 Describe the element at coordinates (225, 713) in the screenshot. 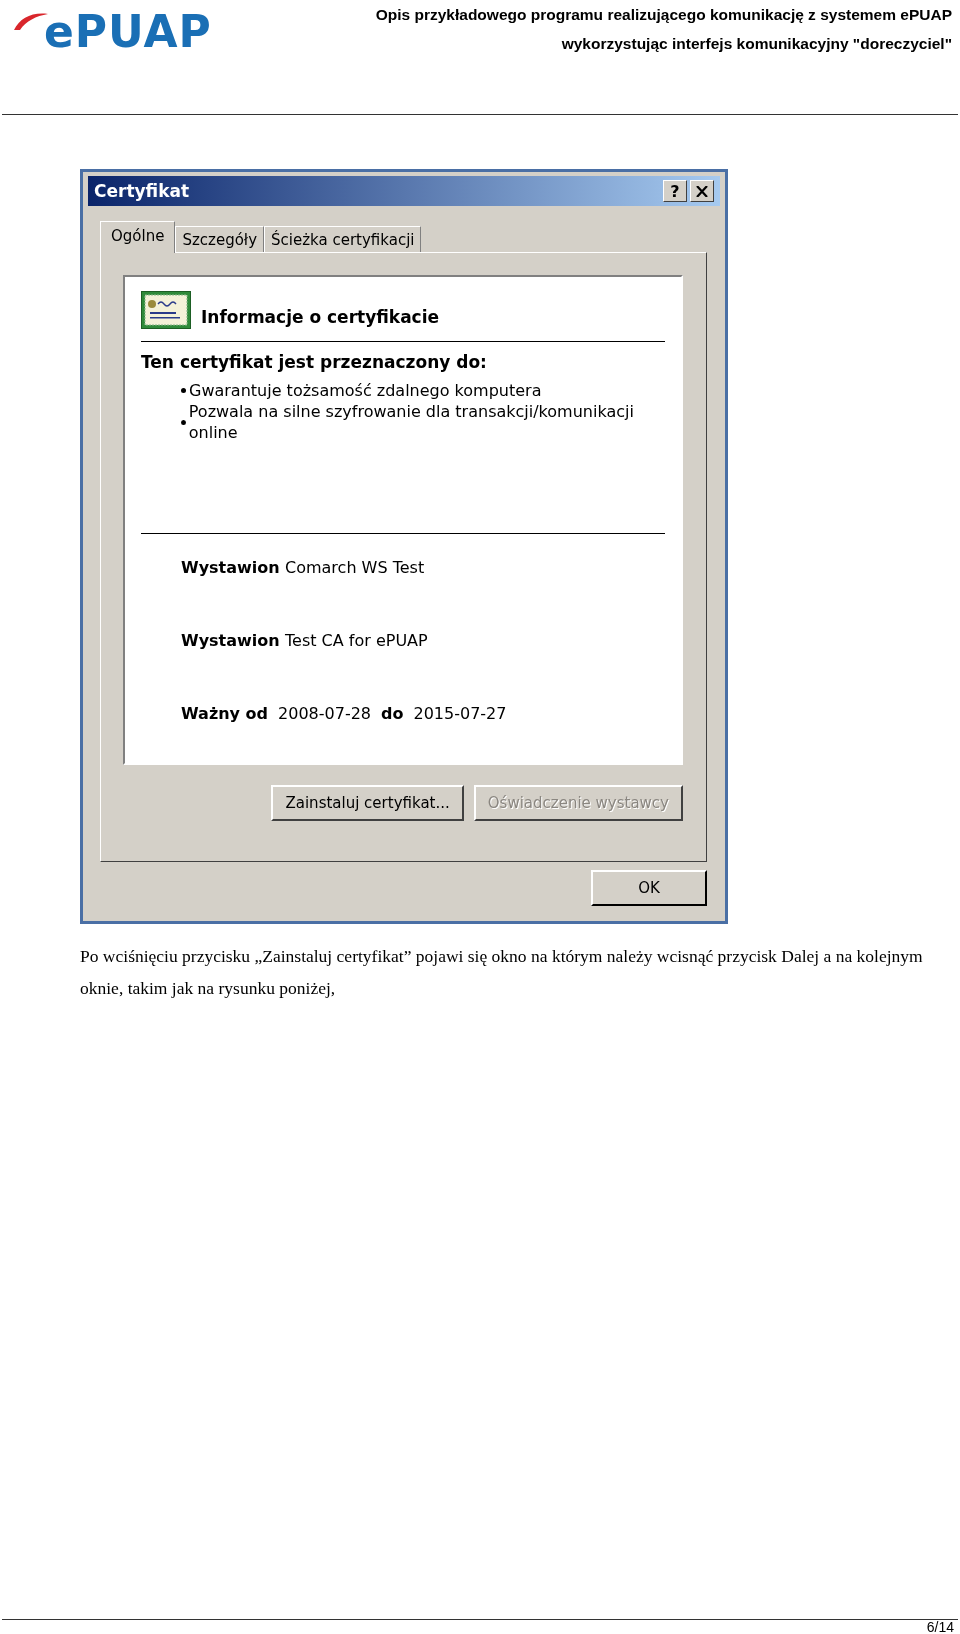

I see `field-label: Ważny od` at that location.